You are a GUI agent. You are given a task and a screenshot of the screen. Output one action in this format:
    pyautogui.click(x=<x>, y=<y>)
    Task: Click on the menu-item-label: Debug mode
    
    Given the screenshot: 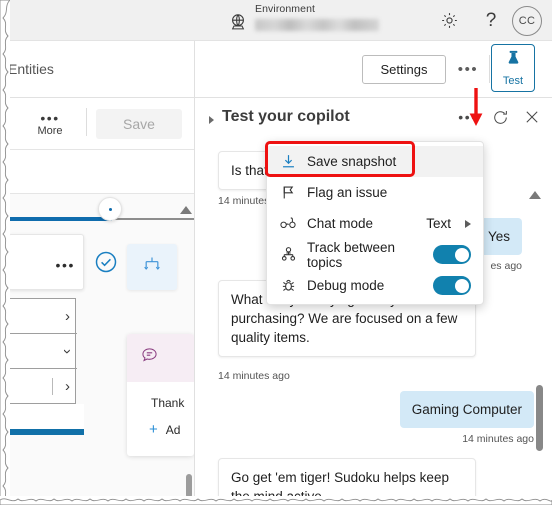 What is the action you would take?
    pyautogui.click(x=346, y=285)
    